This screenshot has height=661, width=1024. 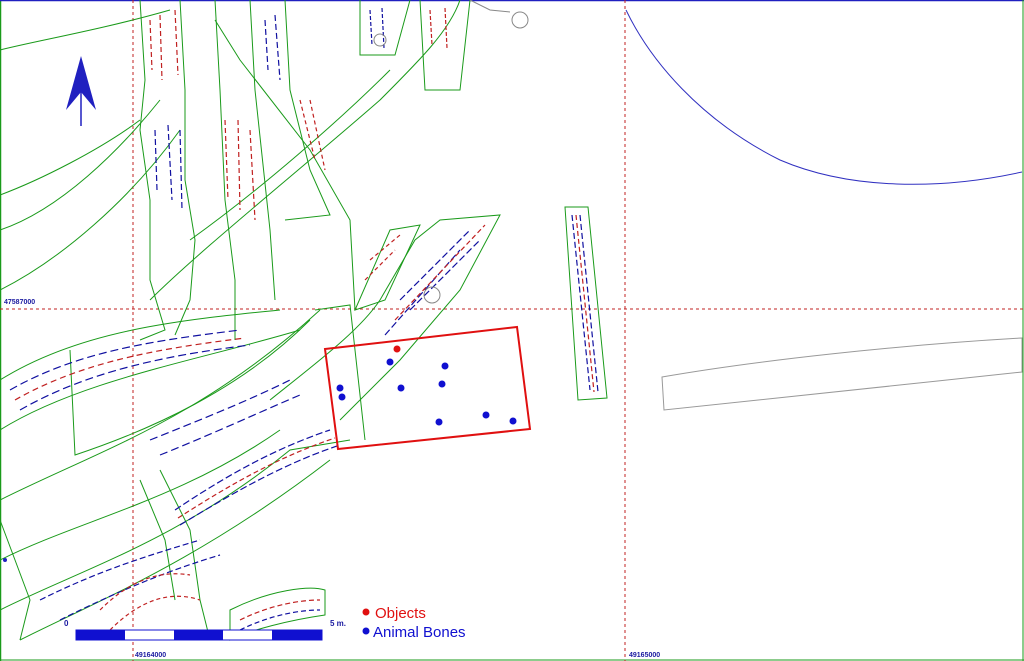 What do you see at coordinates (5, 560) in the screenshot?
I see `feature-dot` at bounding box center [5, 560].